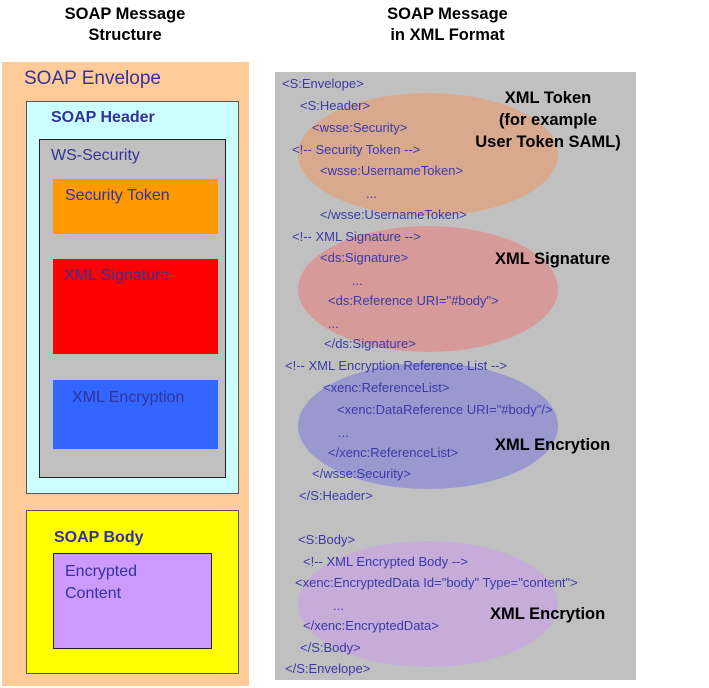  What do you see at coordinates (447, 14) in the screenshot?
I see `right-title-line-1: SOAP Message` at bounding box center [447, 14].